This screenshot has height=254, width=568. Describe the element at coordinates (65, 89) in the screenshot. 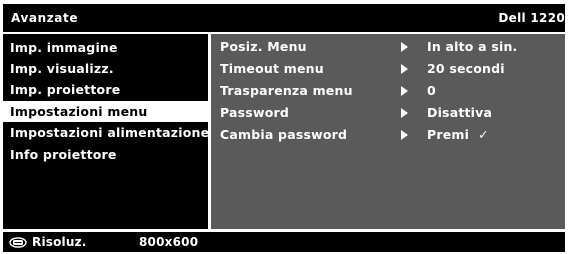

I see `sidebar-item-label: Imp. proiettore` at that location.